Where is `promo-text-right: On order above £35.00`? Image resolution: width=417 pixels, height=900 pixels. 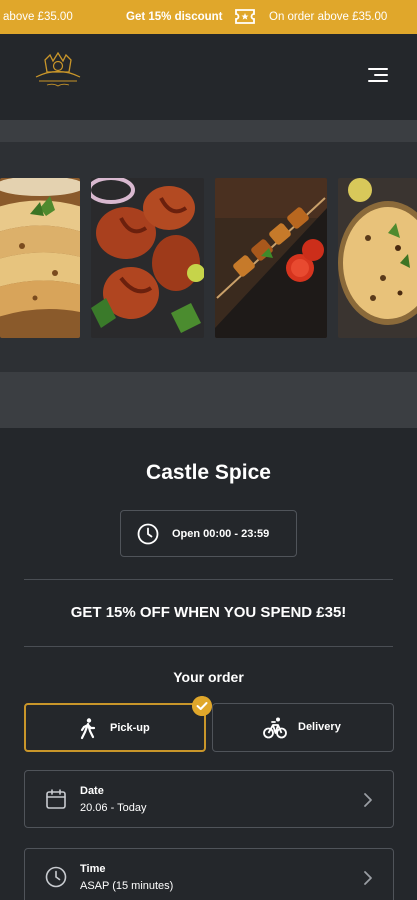
promo-text-right: On order above £35.00 is located at coordinates (328, 17).